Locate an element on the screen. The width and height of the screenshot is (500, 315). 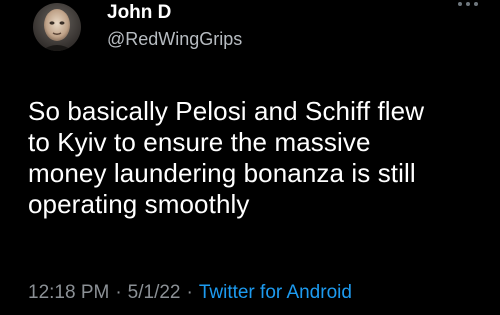
tweet-text-line: So basically Pelosi and Schiff flew is located at coordinates (226, 111).